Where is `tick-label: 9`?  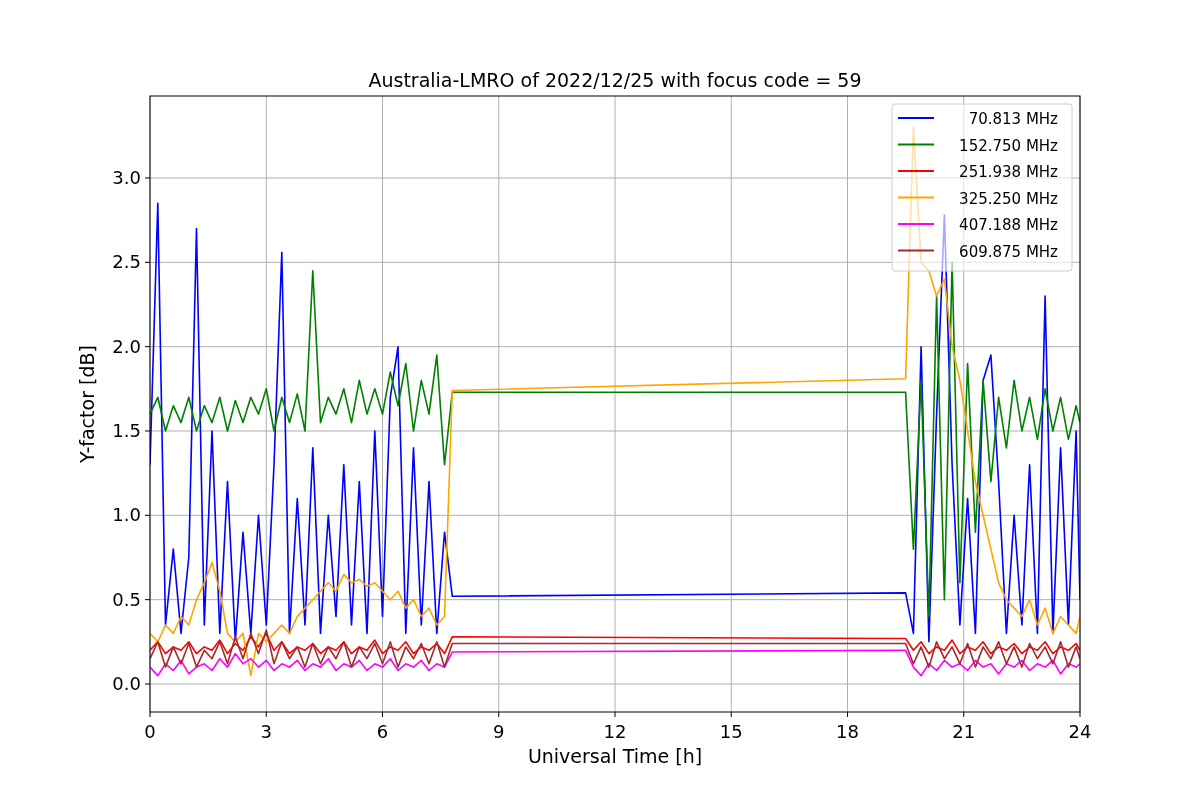
tick-label: 9 is located at coordinates (499, 731).